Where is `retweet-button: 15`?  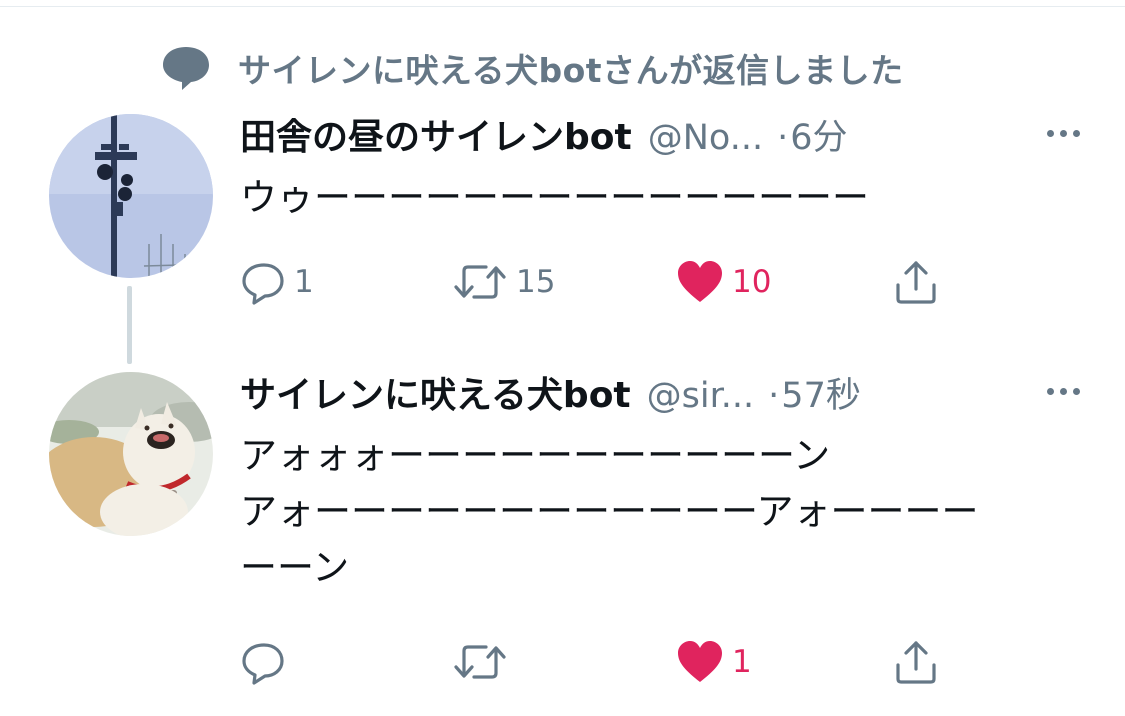
retweet-button: 15 is located at coordinates (503, 282).